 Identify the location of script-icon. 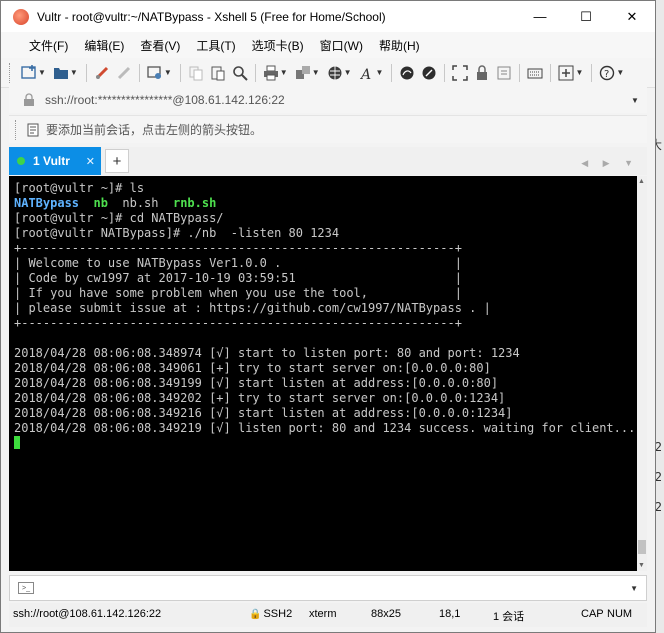
(504, 73).